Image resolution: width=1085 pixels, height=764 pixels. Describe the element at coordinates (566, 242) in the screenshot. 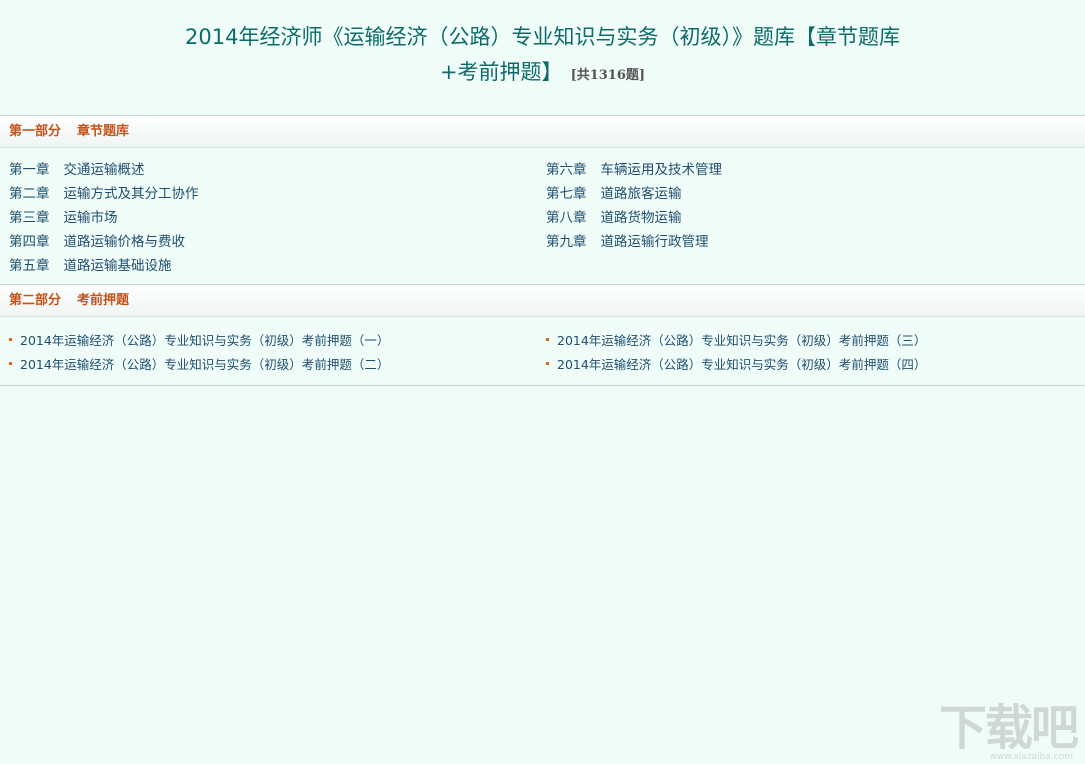

I see `chapter-number: 第九章` at that location.